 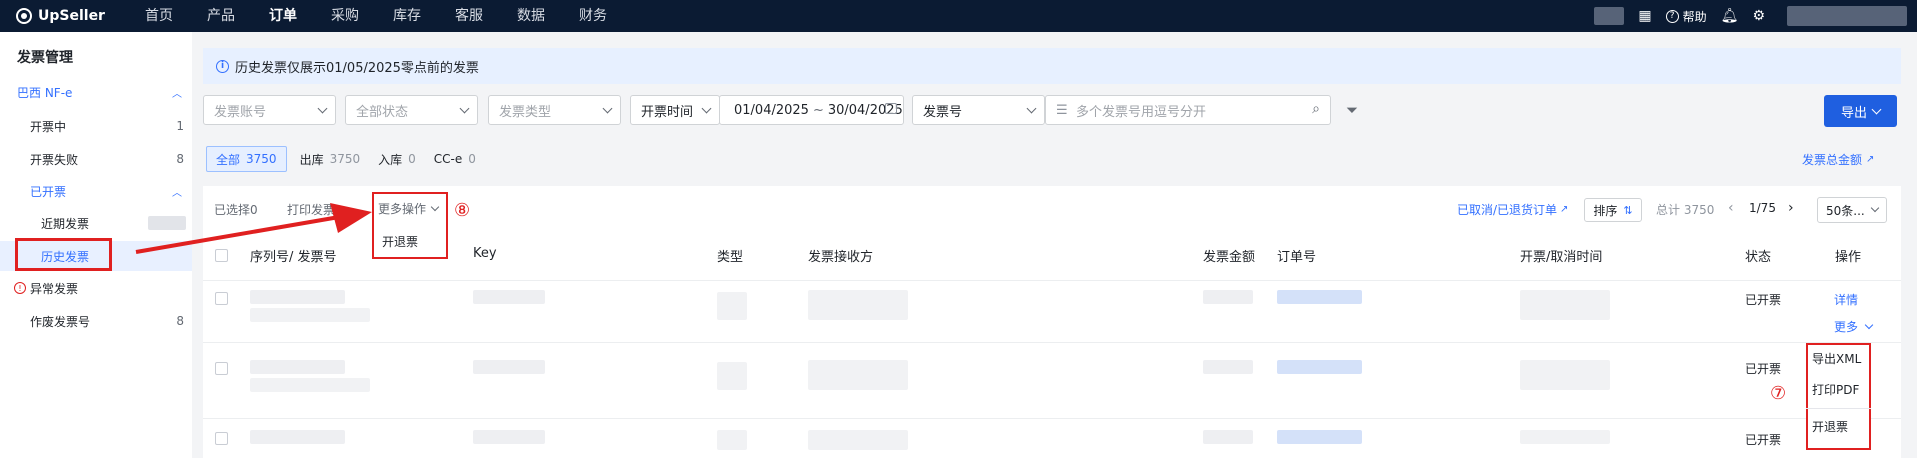 What do you see at coordinates (1731, 208) in the screenshot?
I see `prev-page-icon: ‹` at bounding box center [1731, 208].